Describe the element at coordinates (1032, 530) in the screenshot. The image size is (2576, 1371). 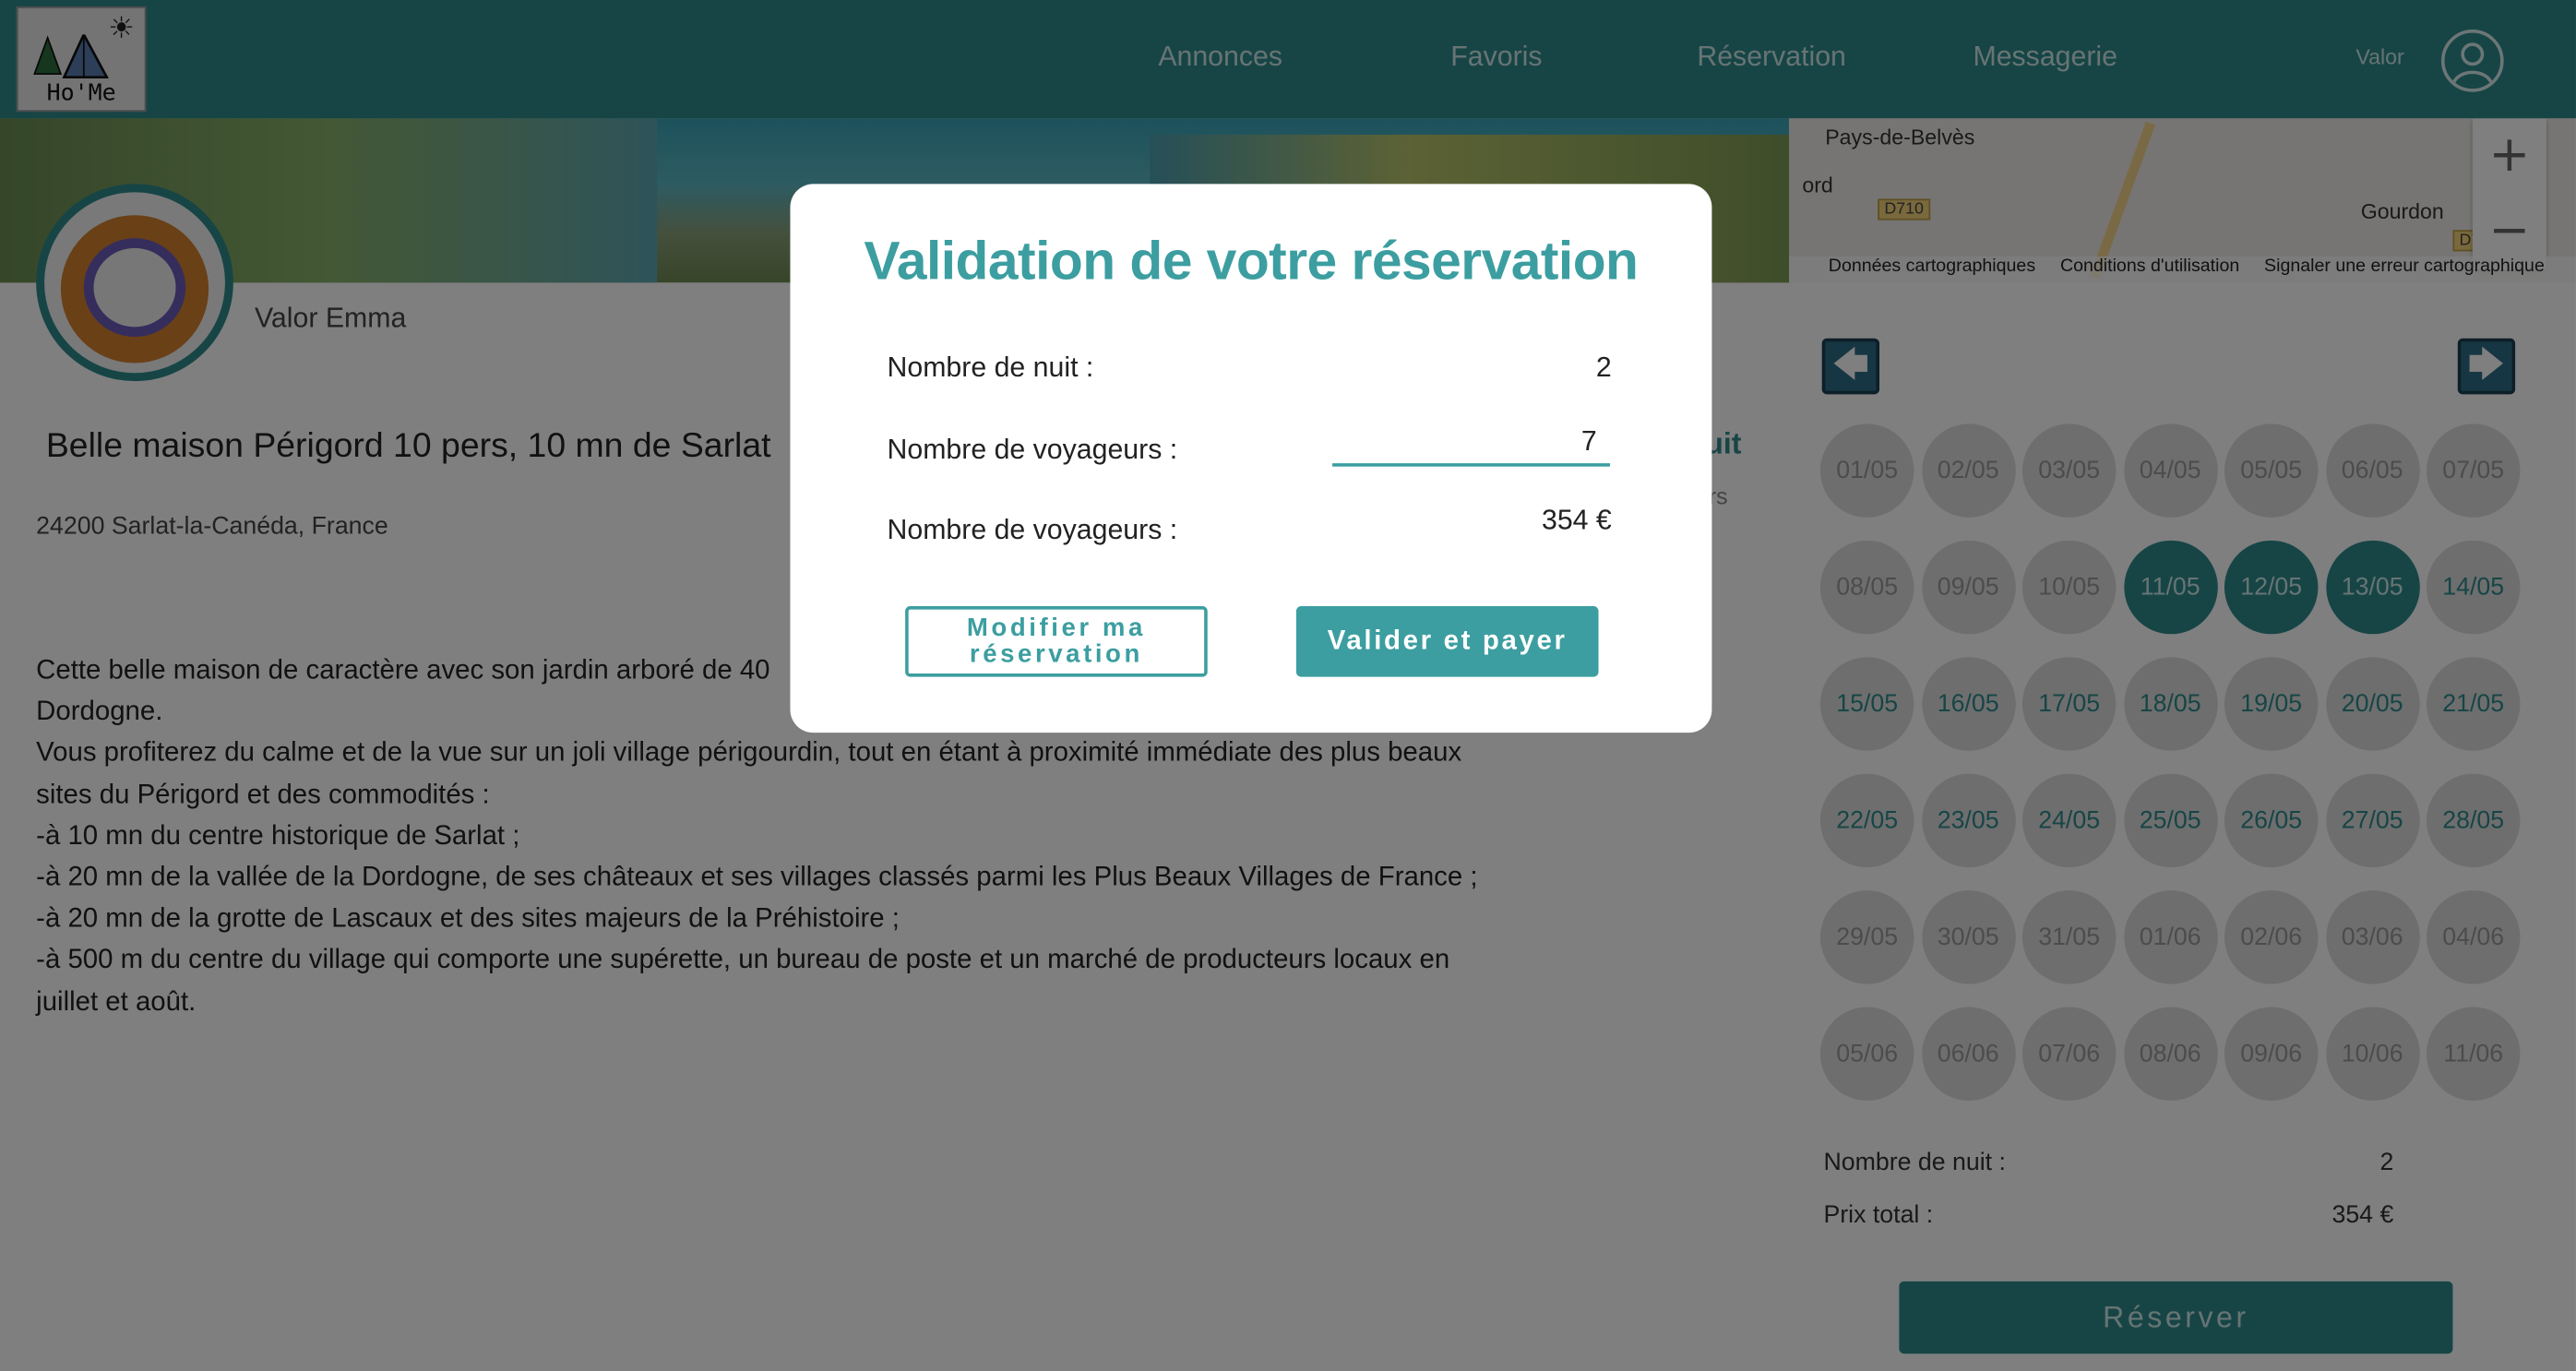
I see `modal-price-label: Nombre de voyageurs :` at that location.